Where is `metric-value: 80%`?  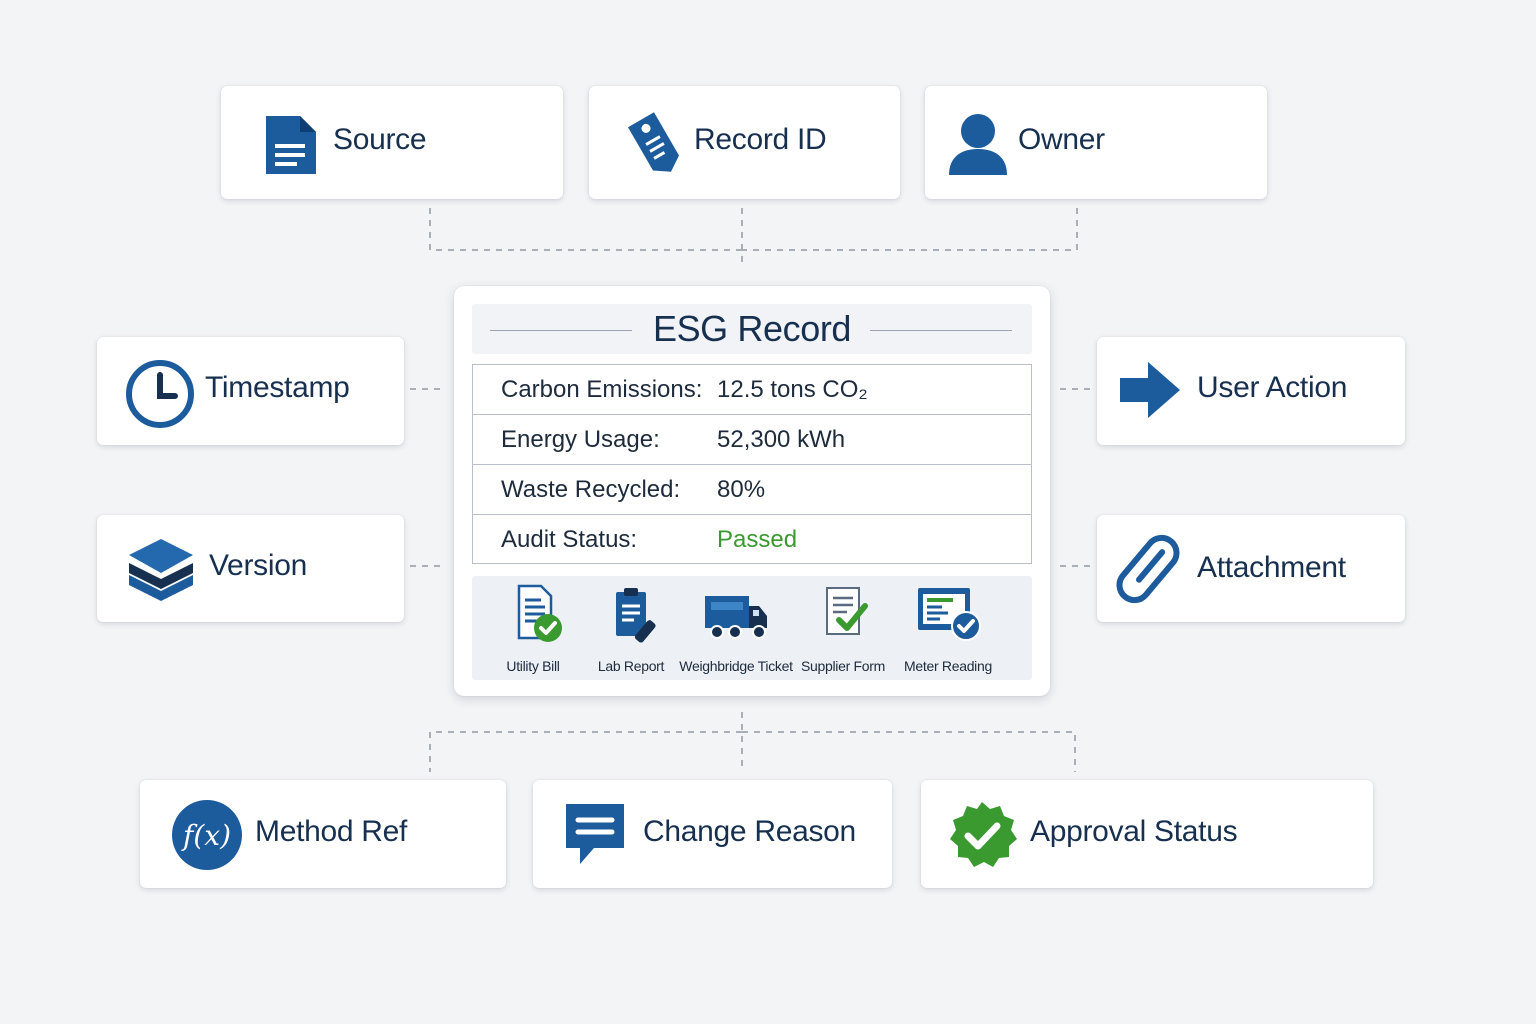 metric-value: 80% is located at coordinates (741, 489).